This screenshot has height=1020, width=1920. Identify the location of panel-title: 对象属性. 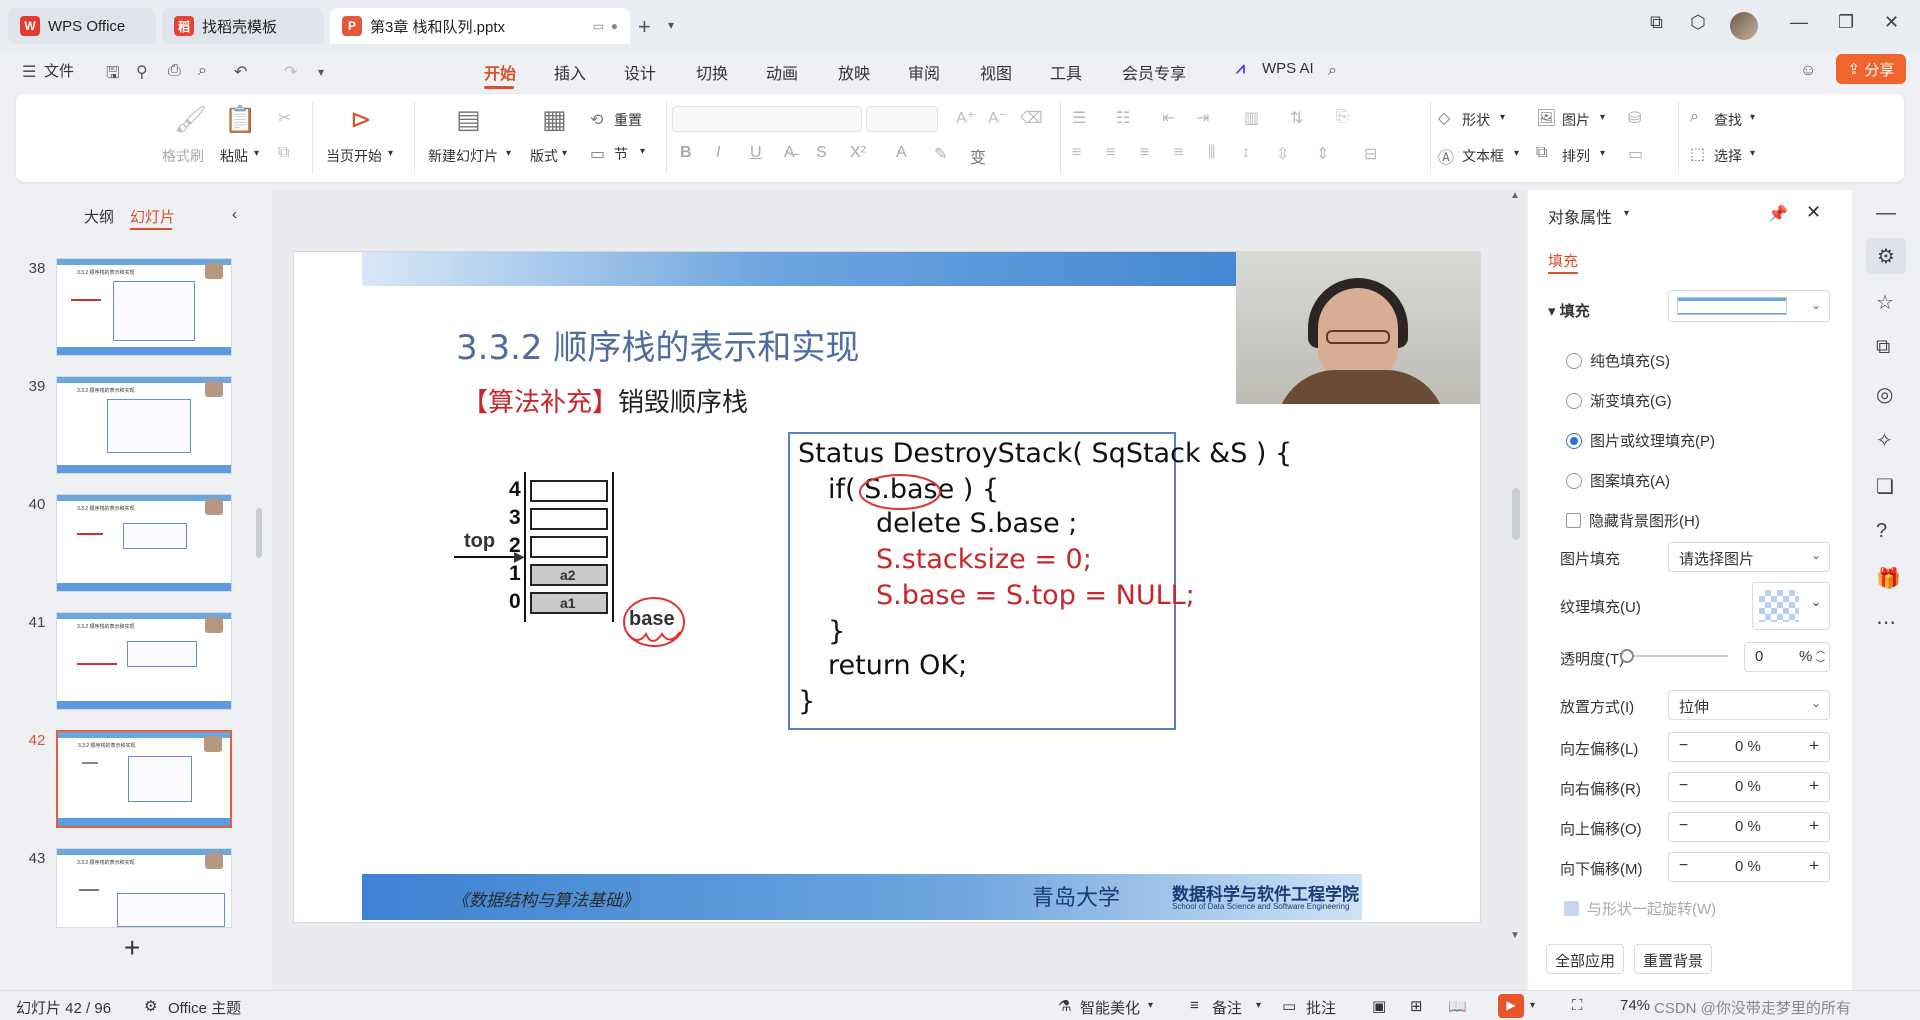
(1580, 216).